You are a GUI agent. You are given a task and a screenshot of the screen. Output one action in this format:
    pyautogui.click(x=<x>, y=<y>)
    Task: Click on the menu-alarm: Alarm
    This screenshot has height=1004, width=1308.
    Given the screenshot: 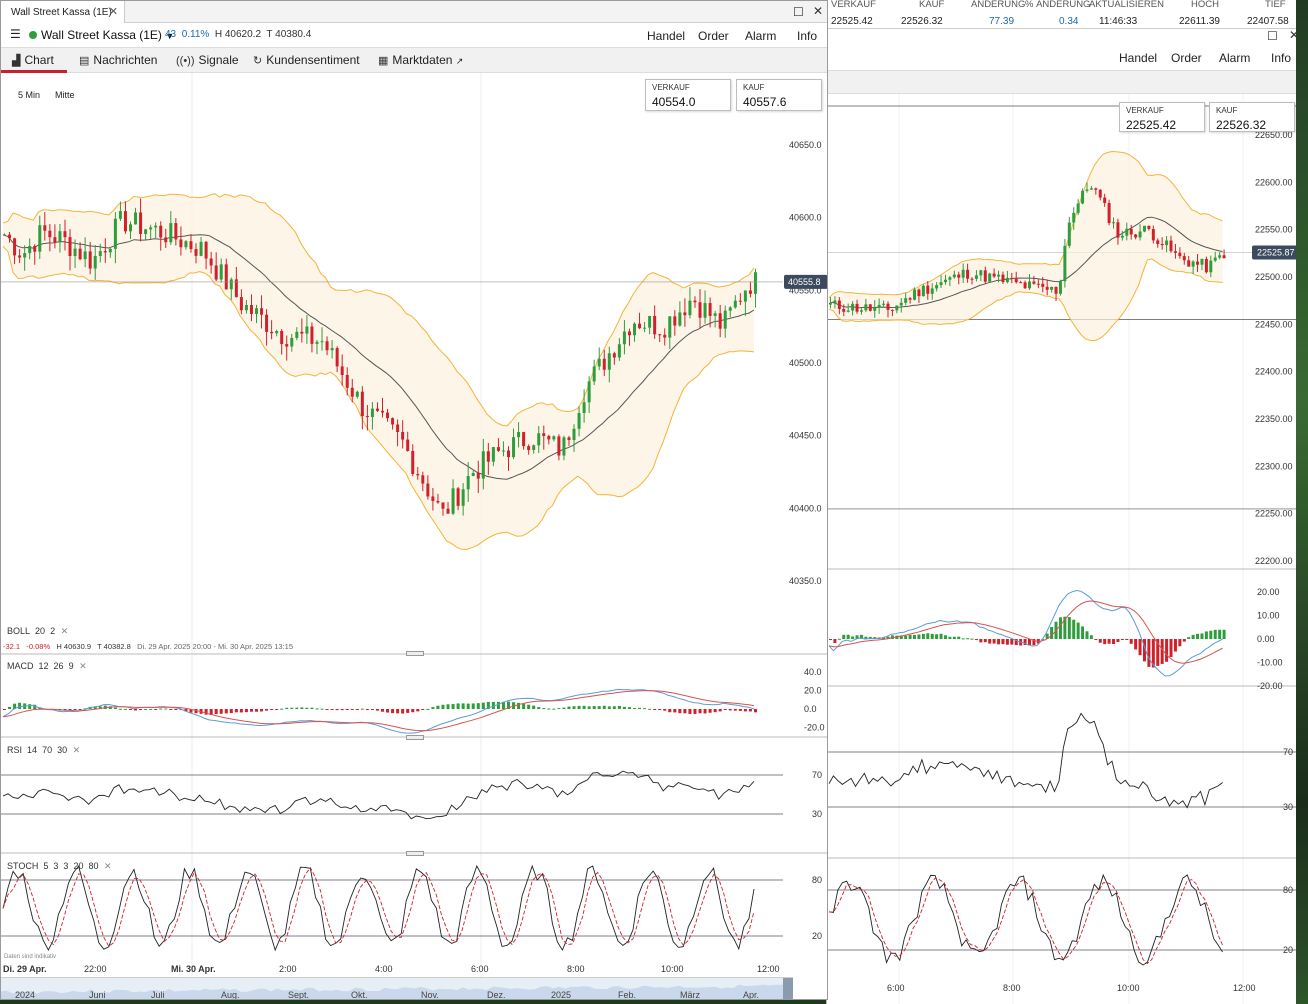 What is the action you would take?
    pyautogui.click(x=760, y=36)
    